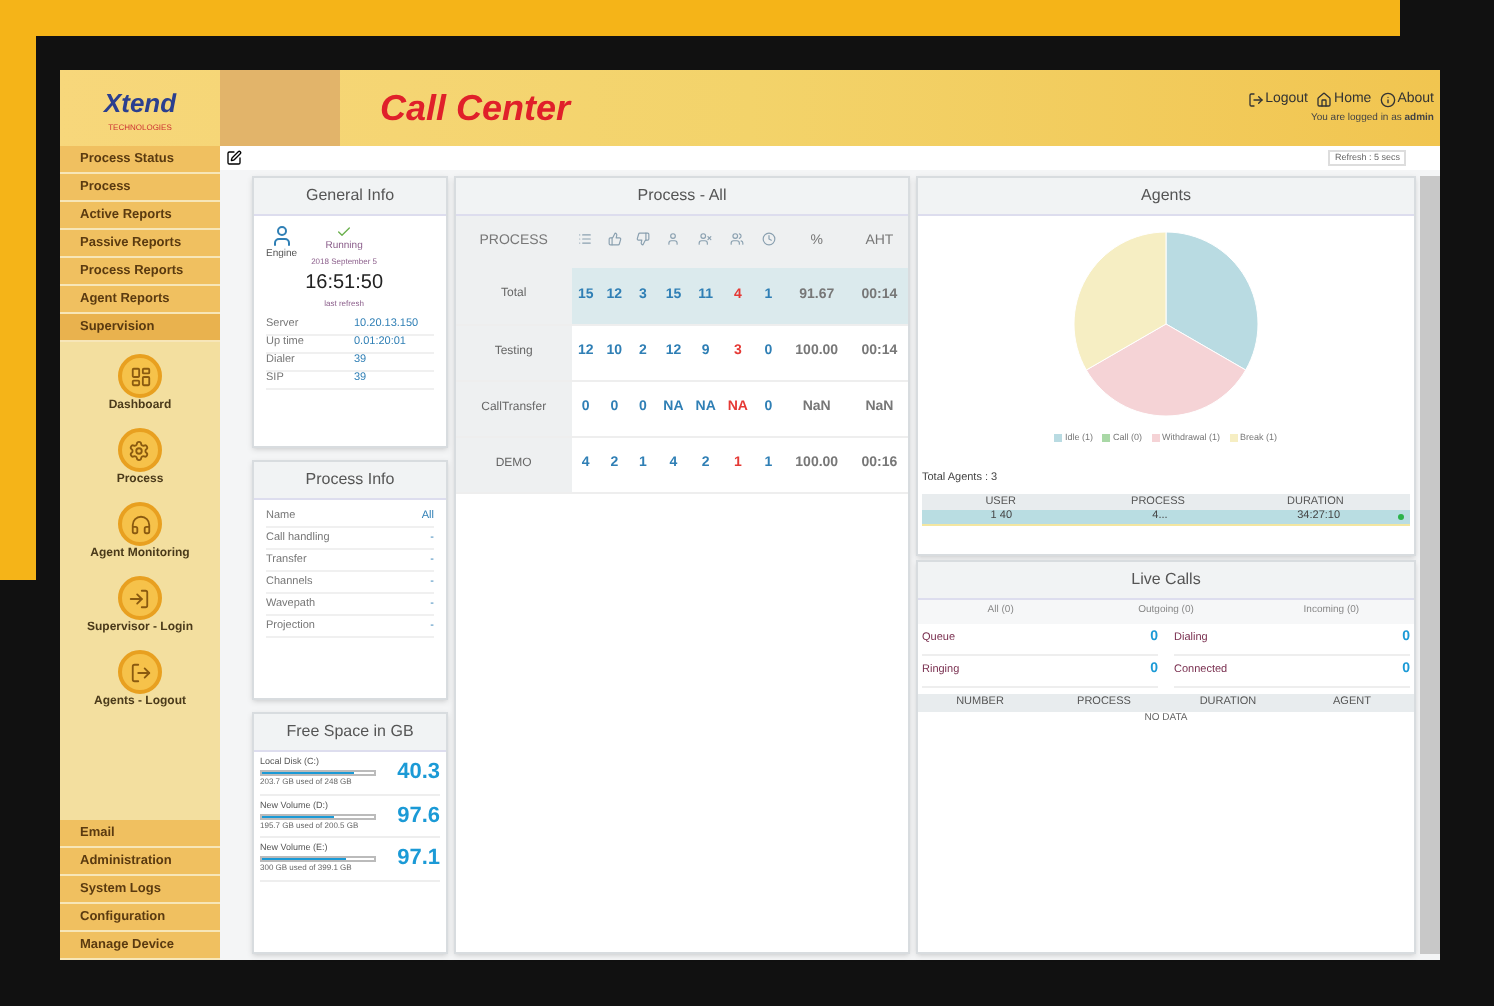 The height and width of the screenshot is (1006, 1494). What do you see at coordinates (1387, 100) in the screenshot?
I see `about-icon` at bounding box center [1387, 100].